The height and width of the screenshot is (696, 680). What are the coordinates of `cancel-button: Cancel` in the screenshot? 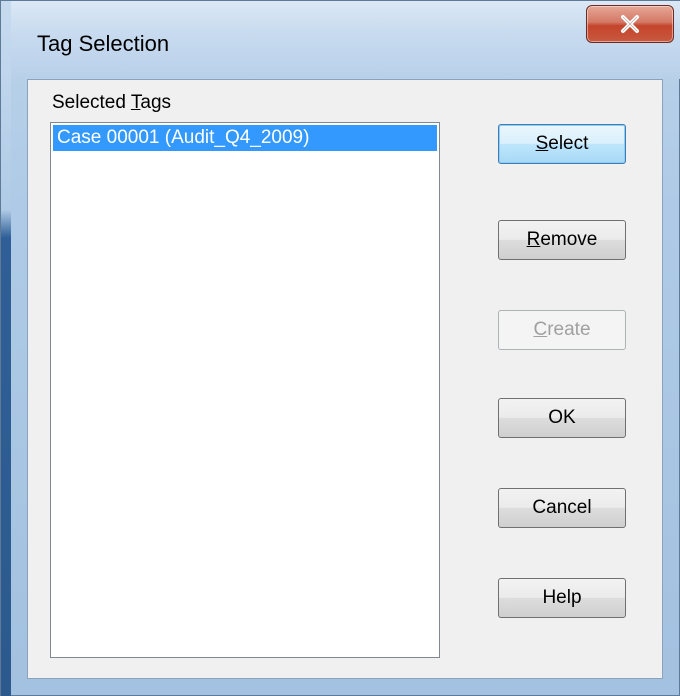 It's located at (562, 508).